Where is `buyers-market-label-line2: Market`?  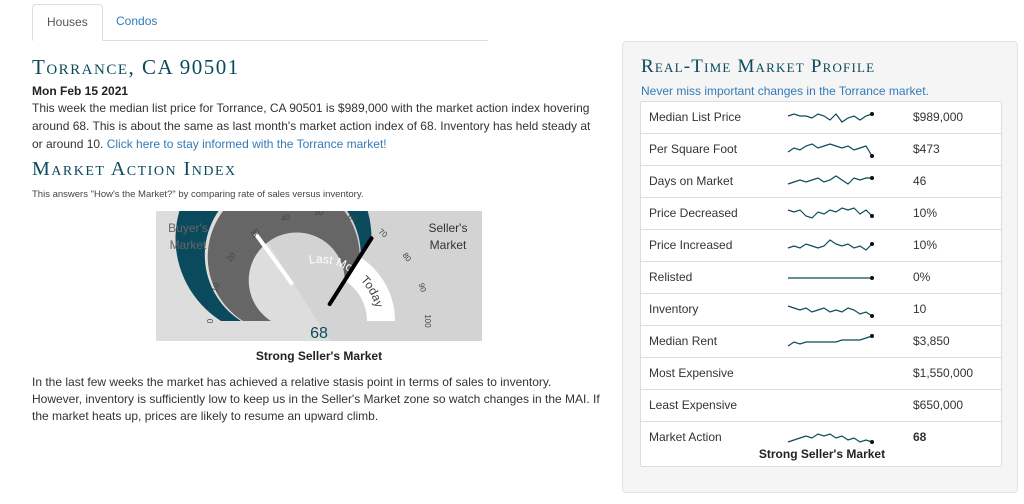
buyers-market-label-line2: Market is located at coordinates (188, 245).